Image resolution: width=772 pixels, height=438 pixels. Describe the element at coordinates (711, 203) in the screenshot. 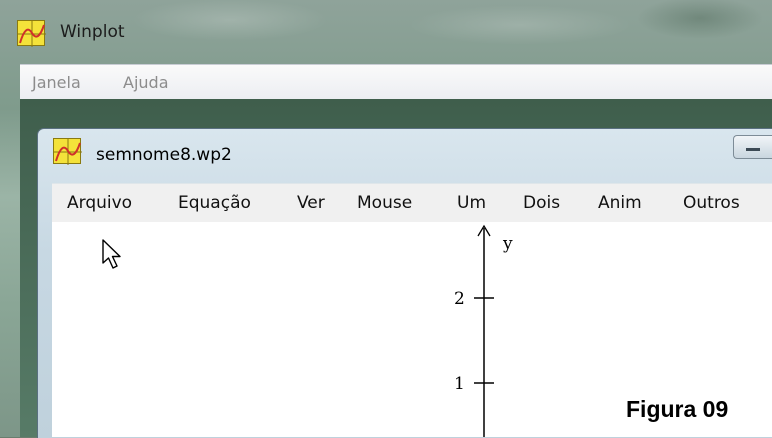

I see `menu-outros: Outros` at that location.